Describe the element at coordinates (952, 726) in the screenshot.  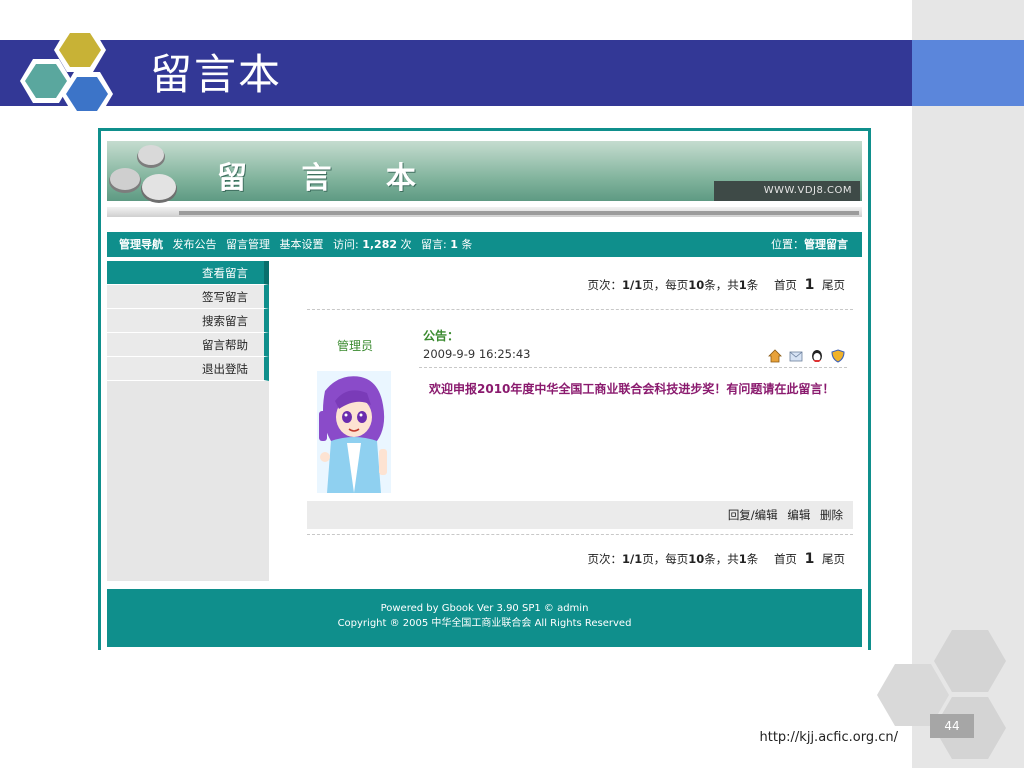
I see `page-number: 44` at that location.